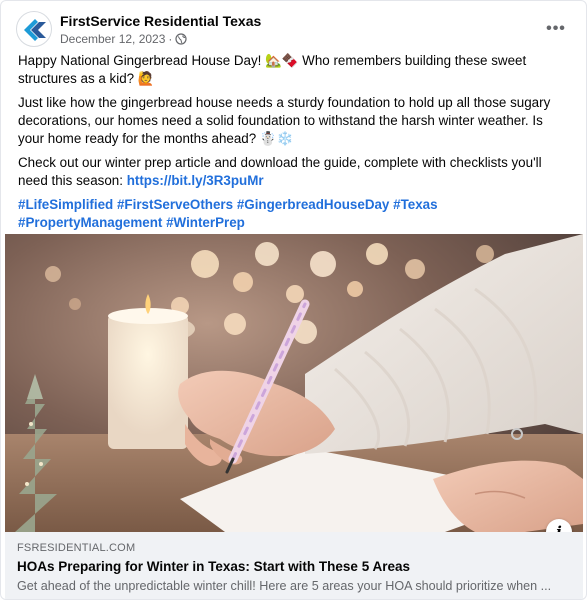  I want to click on hashtag-link: #WinterPrep, so click(205, 222).